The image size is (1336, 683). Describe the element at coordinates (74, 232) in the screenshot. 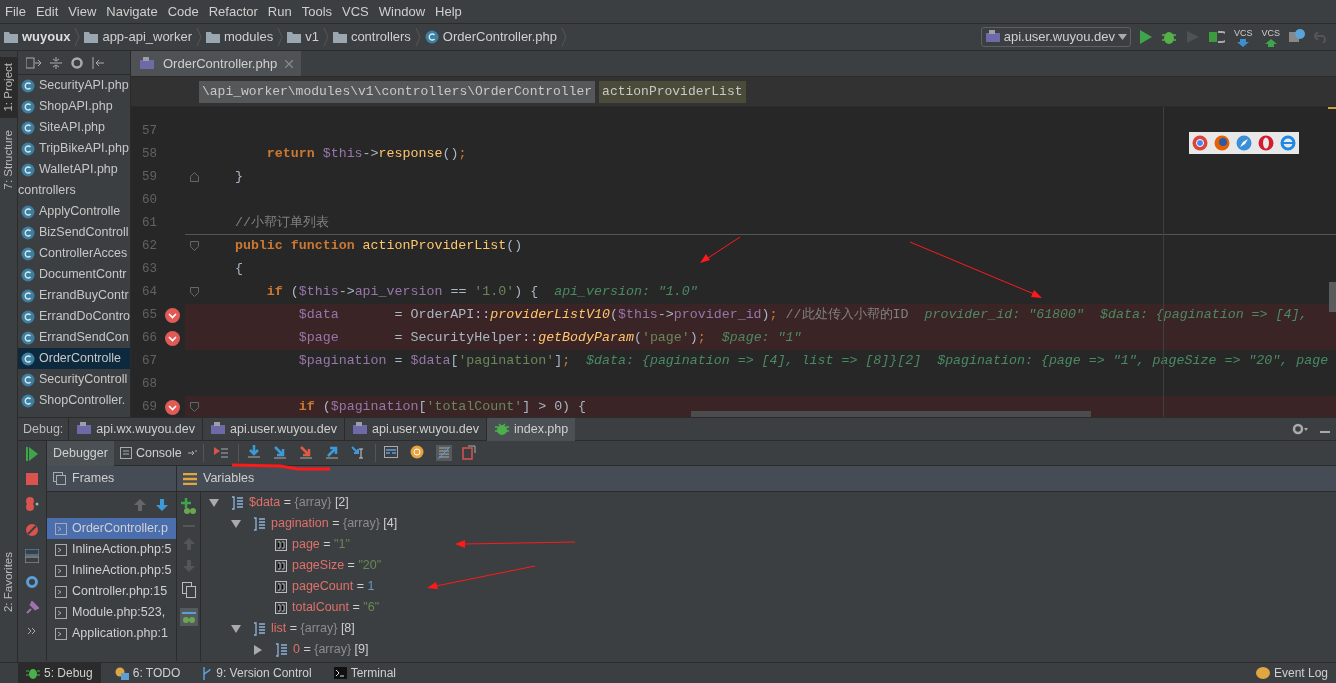

I see `project-tree-item: BizSendControll` at that location.